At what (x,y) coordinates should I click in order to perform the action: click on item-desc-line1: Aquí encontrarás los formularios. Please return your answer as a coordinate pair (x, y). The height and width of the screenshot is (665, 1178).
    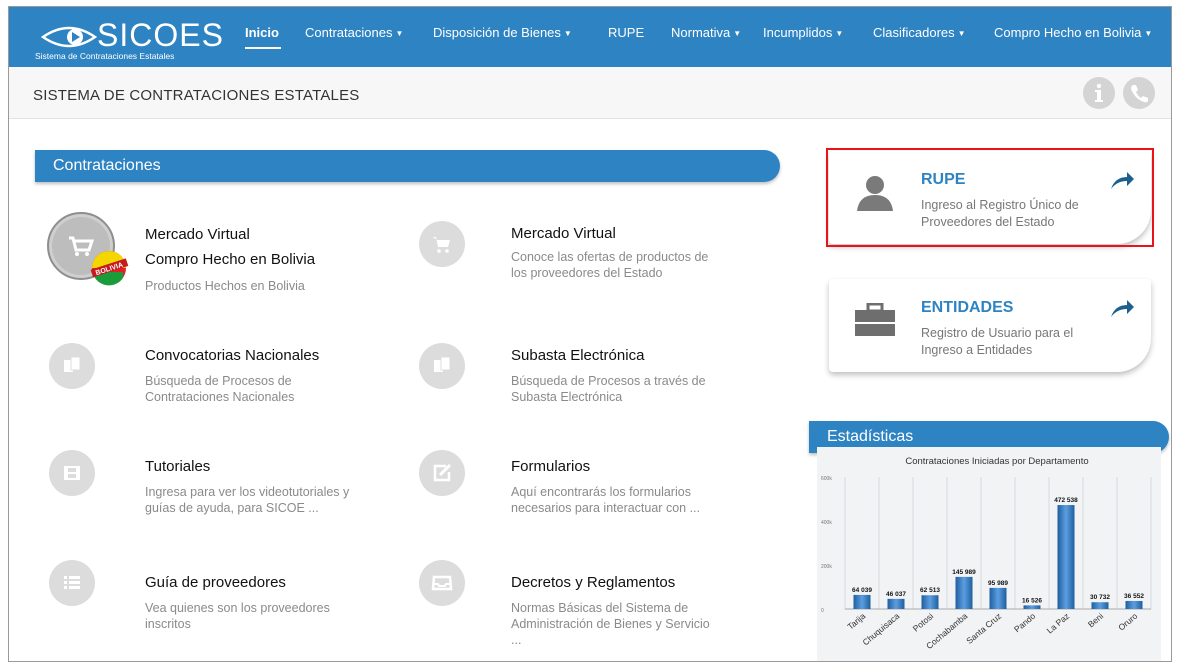
    Looking at the image, I should click on (601, 492).